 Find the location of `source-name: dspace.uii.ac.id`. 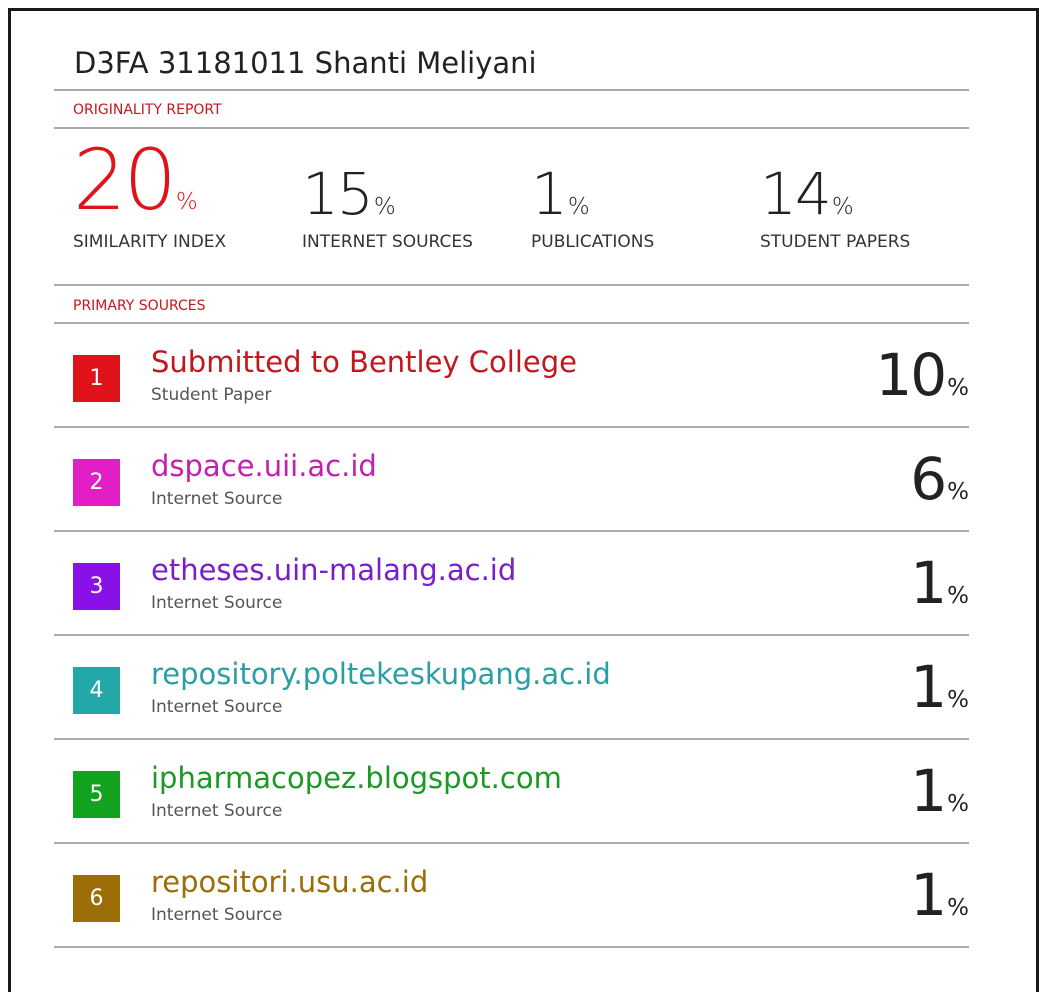

source-name: dspace.uii.ac.id is located at coordinates (264, 466).